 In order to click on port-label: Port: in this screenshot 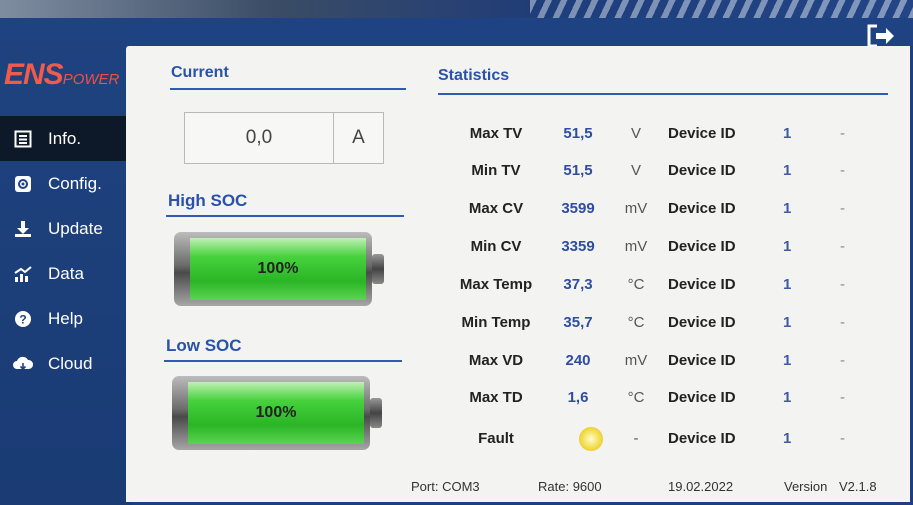, I will do `click(425, 486)`.